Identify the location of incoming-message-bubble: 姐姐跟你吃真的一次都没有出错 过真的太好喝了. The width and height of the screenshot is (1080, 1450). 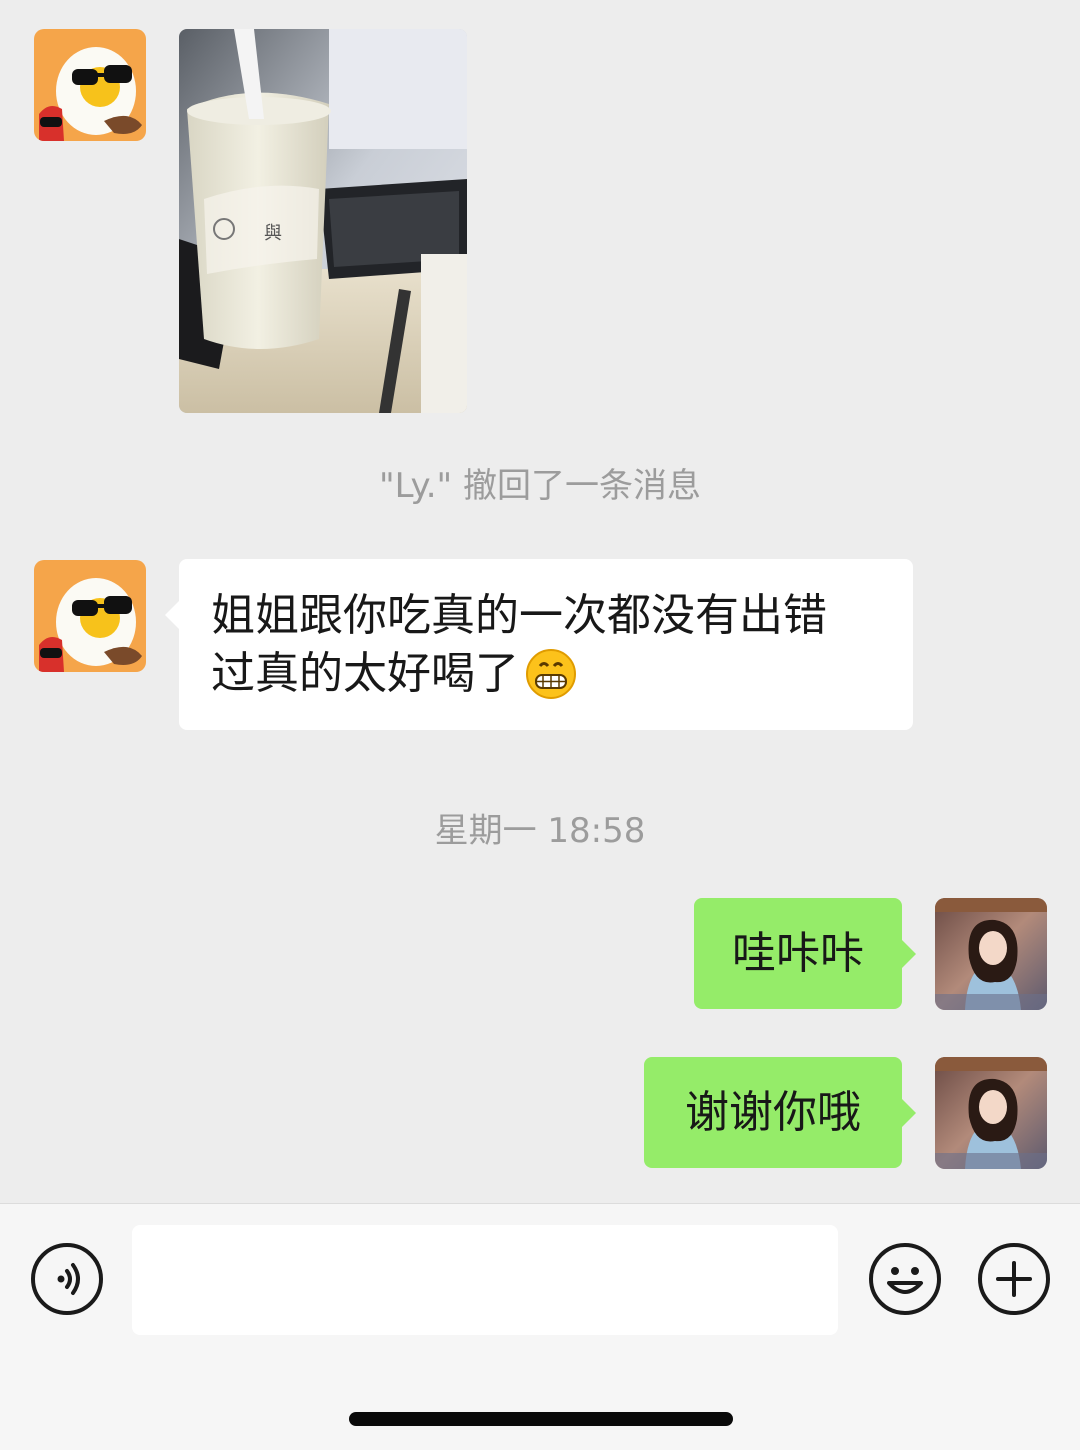
(539, 644).